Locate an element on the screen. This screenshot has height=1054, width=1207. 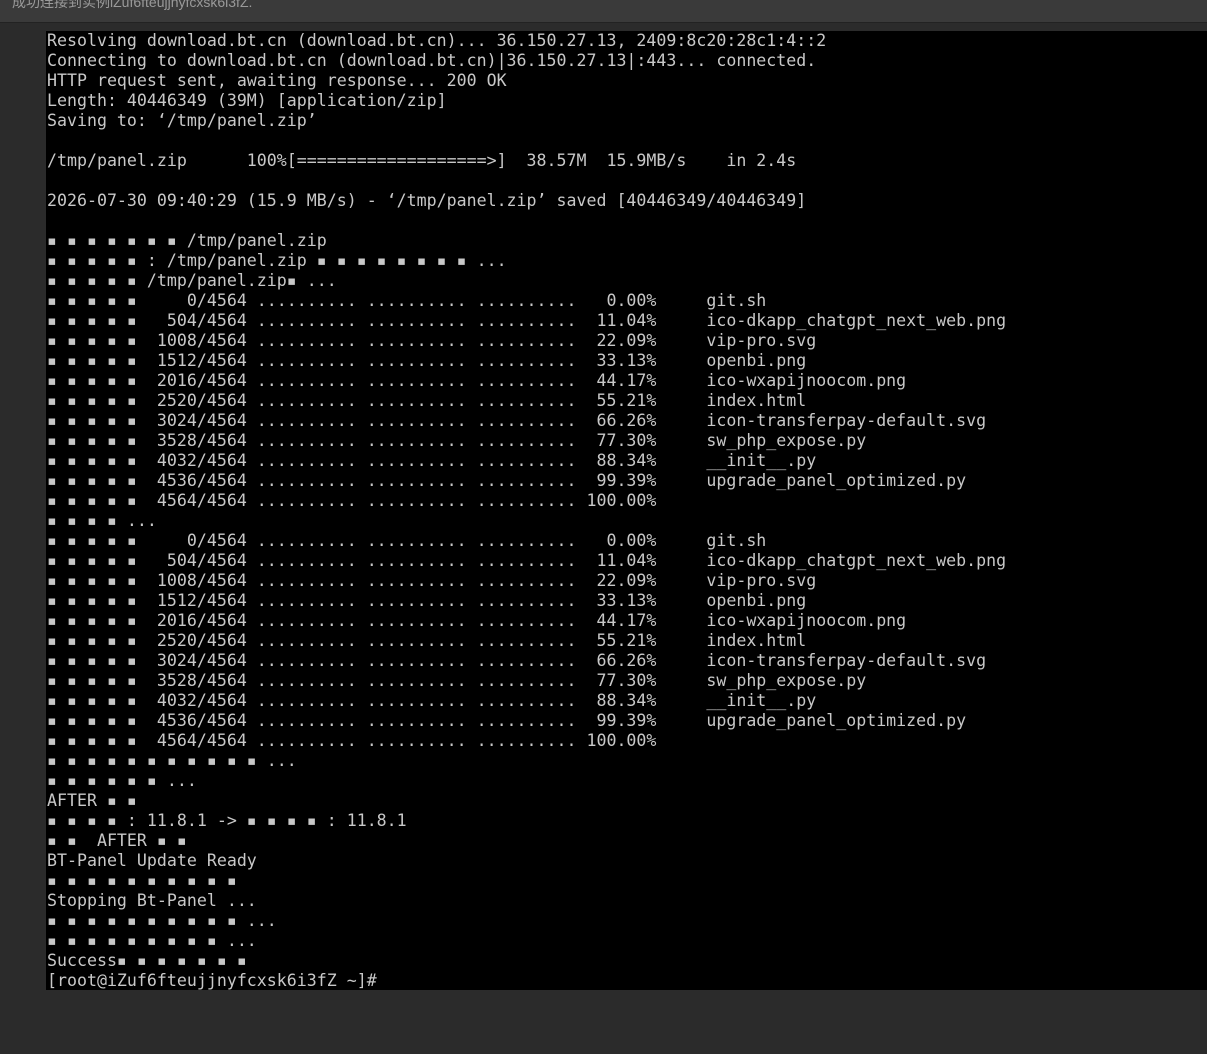
terminal-line: [root@iZuf6fteujjnyfcxsk6i3fZ ~]# is located at coordinates (212, 980).